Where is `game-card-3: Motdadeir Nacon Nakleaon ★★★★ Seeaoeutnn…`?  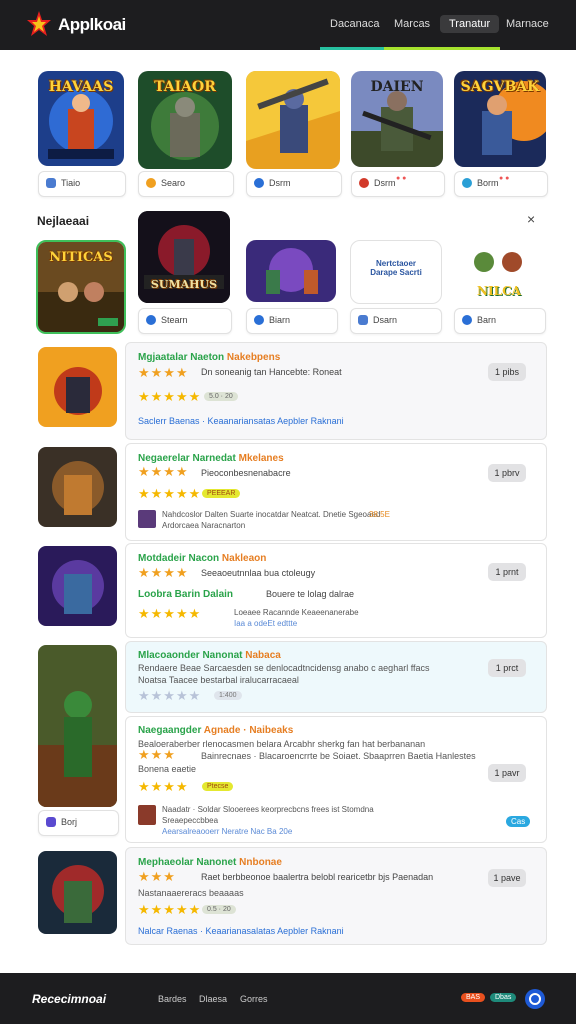 game-card-3: Motdadeir Nacon Nakleaon ★★★★ Seeaoeutnn… is located at coordinates (336, 590).